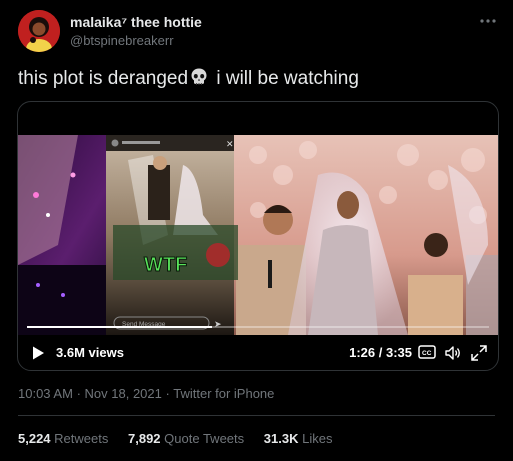 The width and height of the screenshot is (513, 461). What do you see at coordinates (317, 438) in the screenshot?
I see `likes-label: Likes` at bounding box center [317, 438].